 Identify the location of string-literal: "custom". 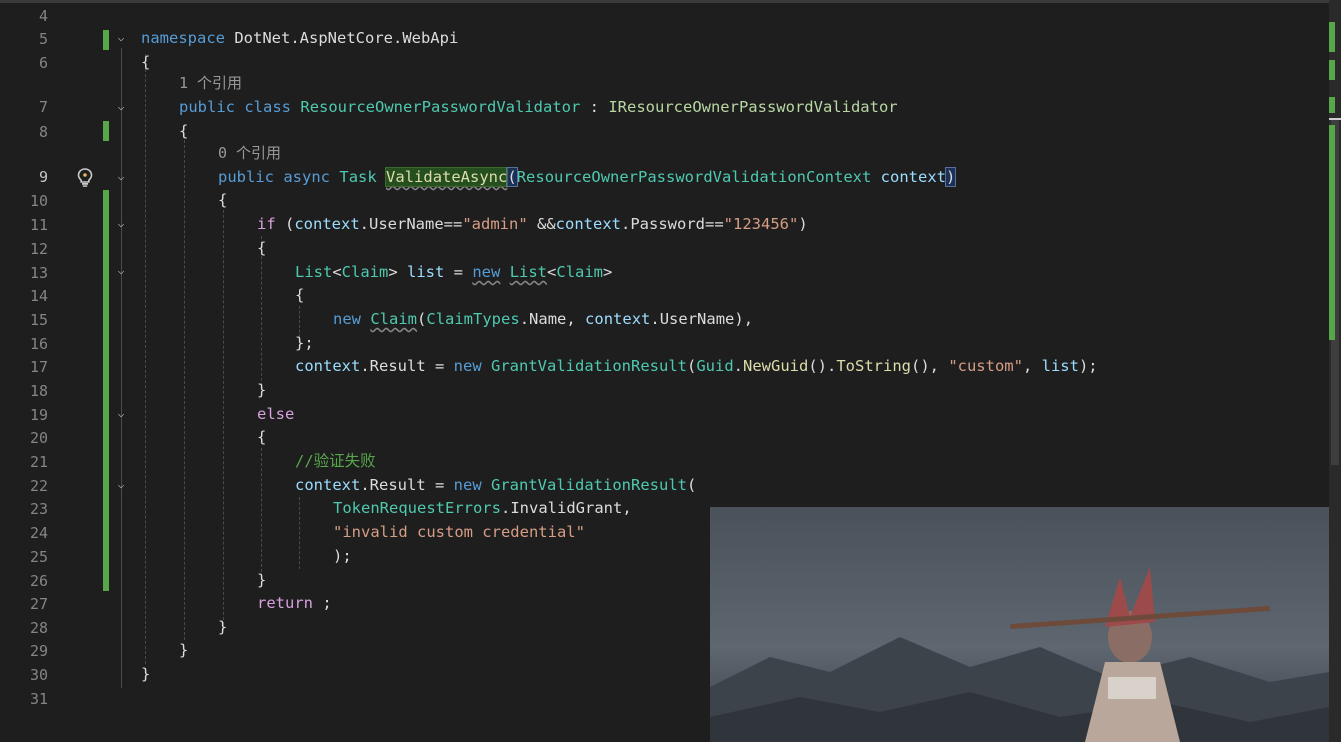
(985, 366).